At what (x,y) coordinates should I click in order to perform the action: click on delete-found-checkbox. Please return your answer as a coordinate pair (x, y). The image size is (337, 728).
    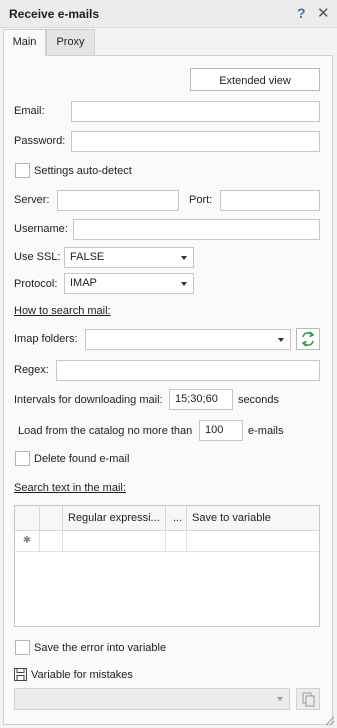
    Looking at the image, I should click on (22, 458).